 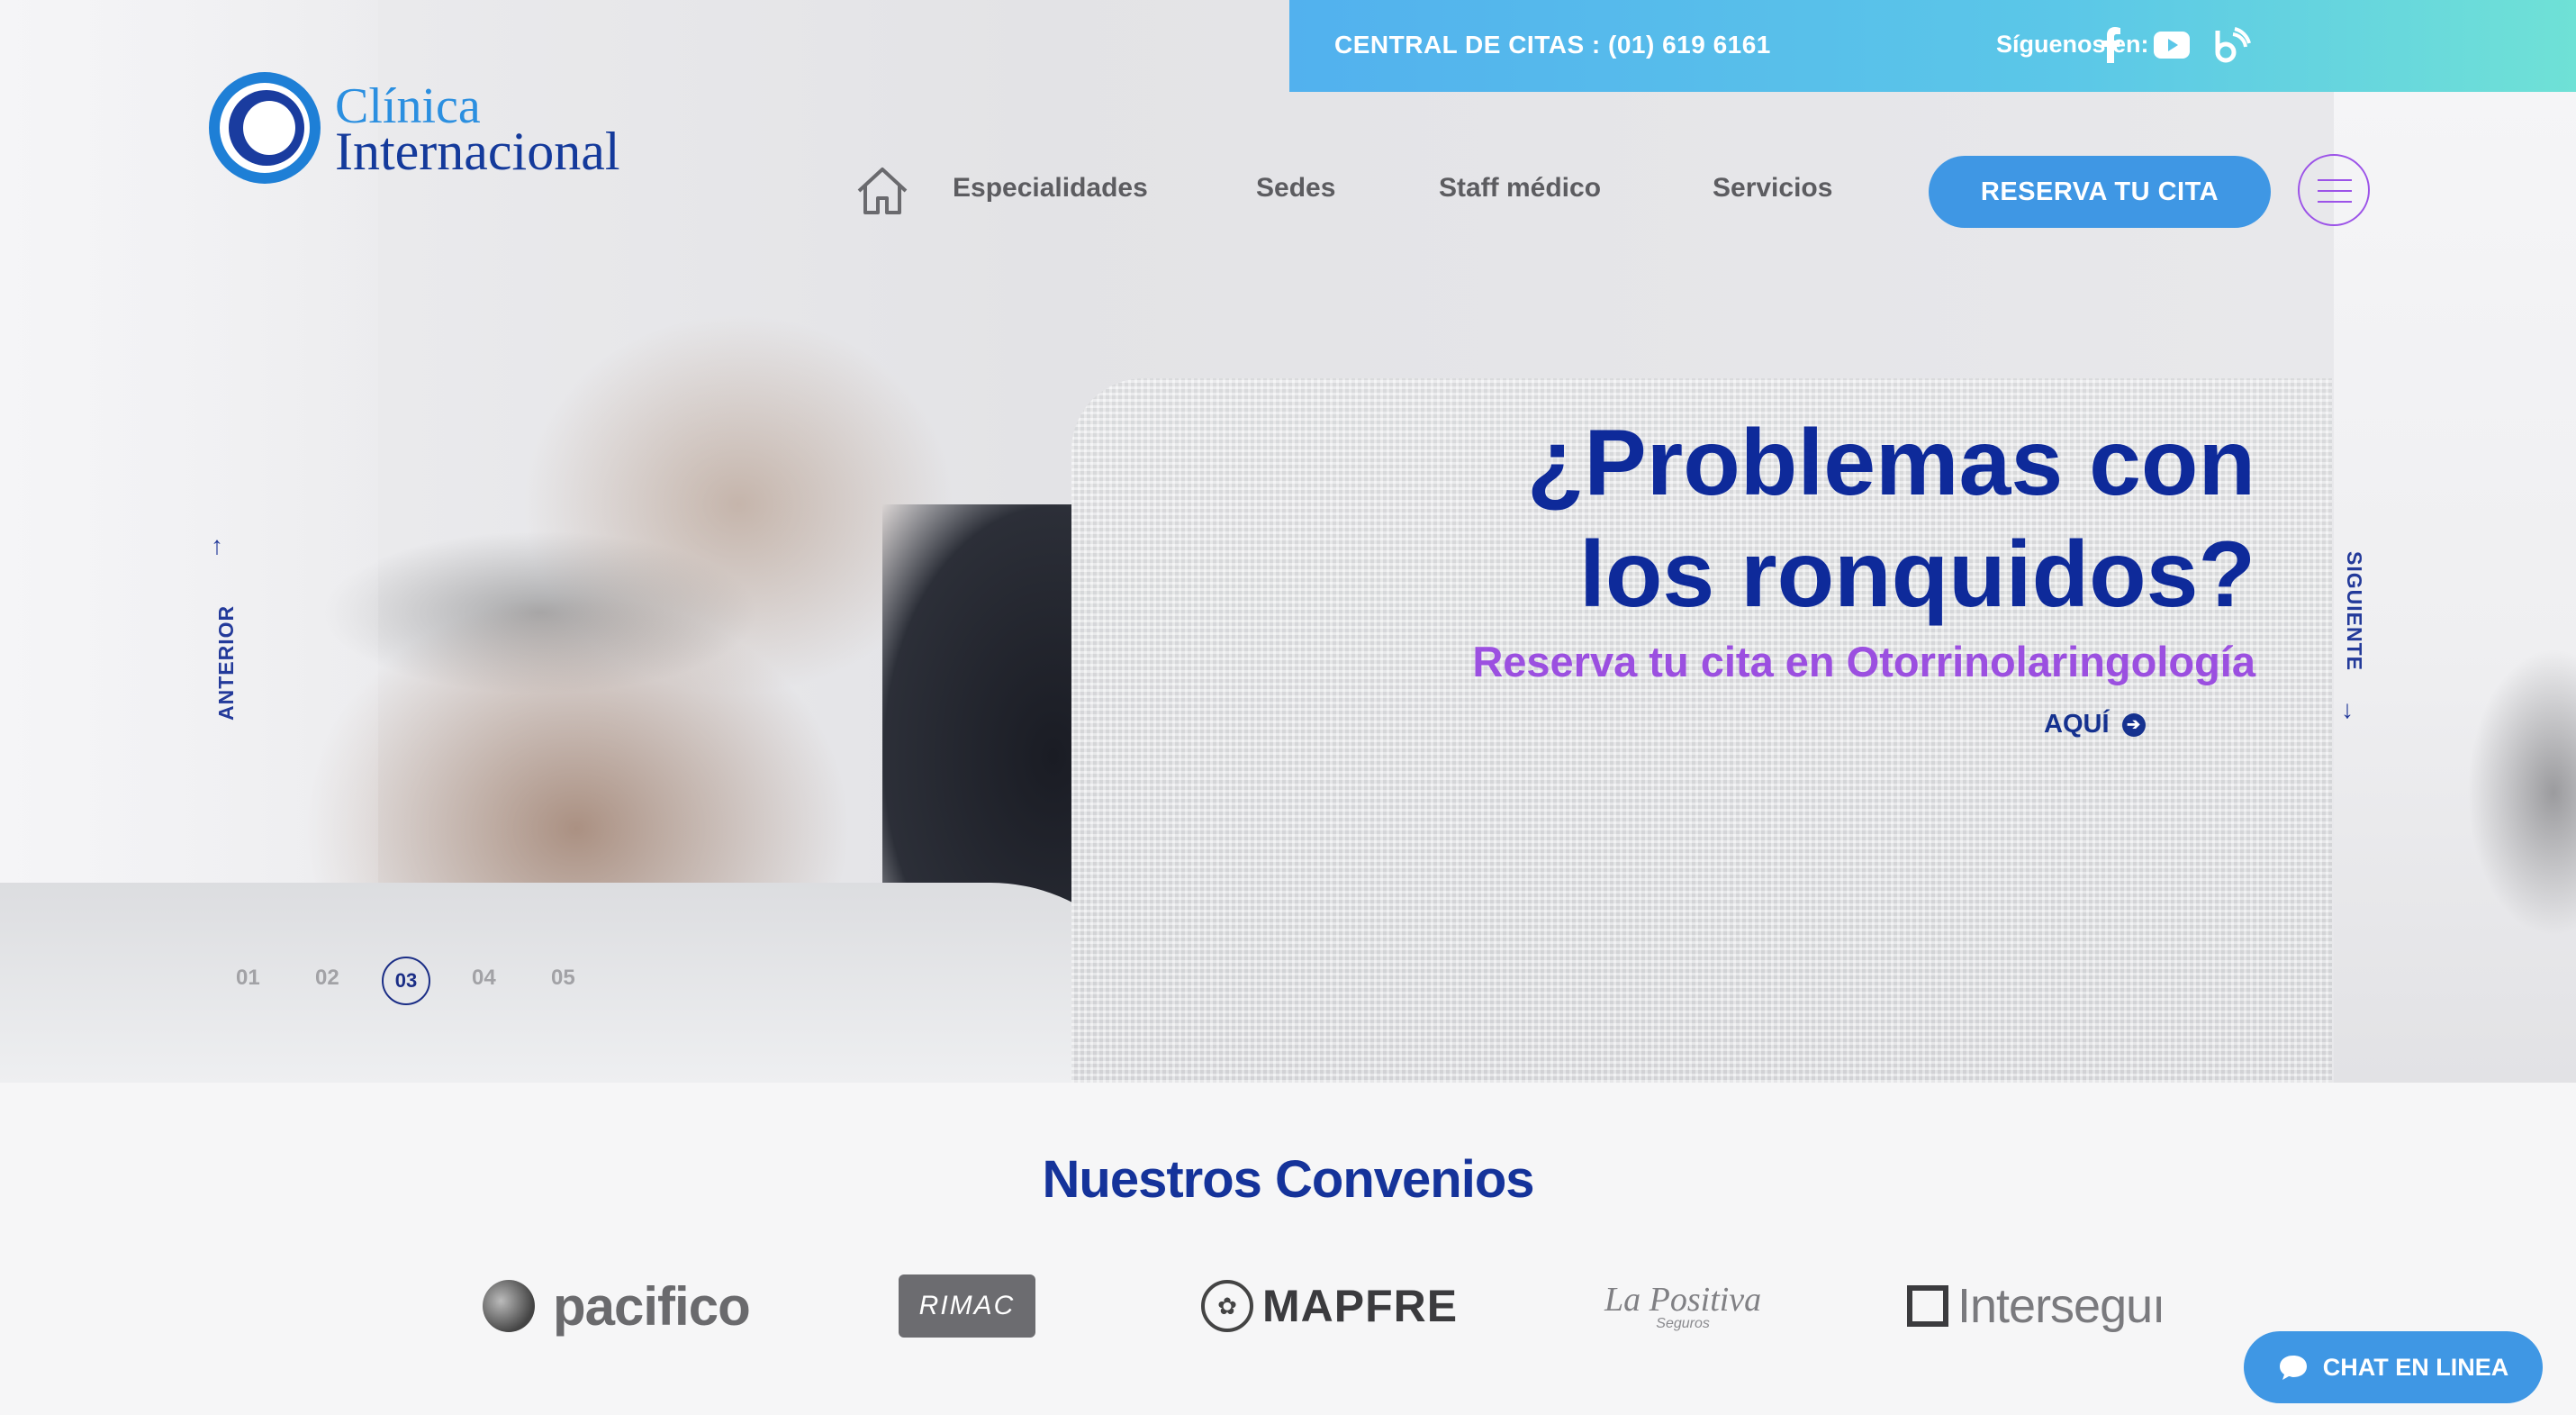 I want to click on hero-bg-pillow, so click(x=585, y=983).